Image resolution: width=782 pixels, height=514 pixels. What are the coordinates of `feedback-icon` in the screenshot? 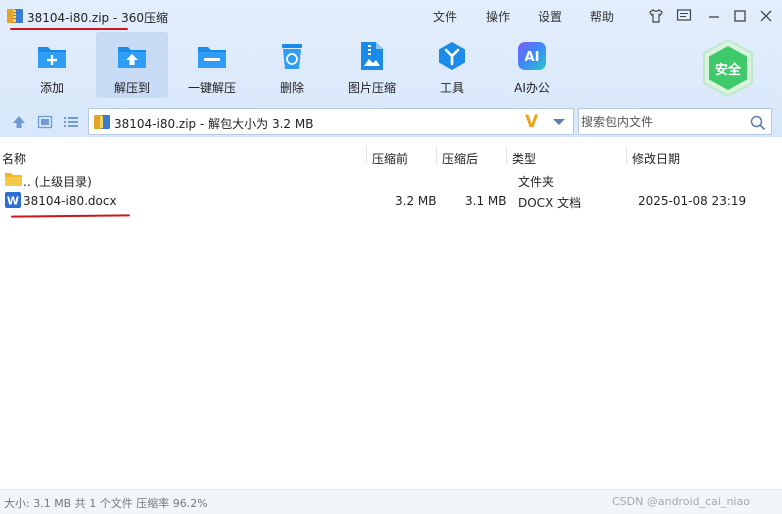 It's located at (684, 16).